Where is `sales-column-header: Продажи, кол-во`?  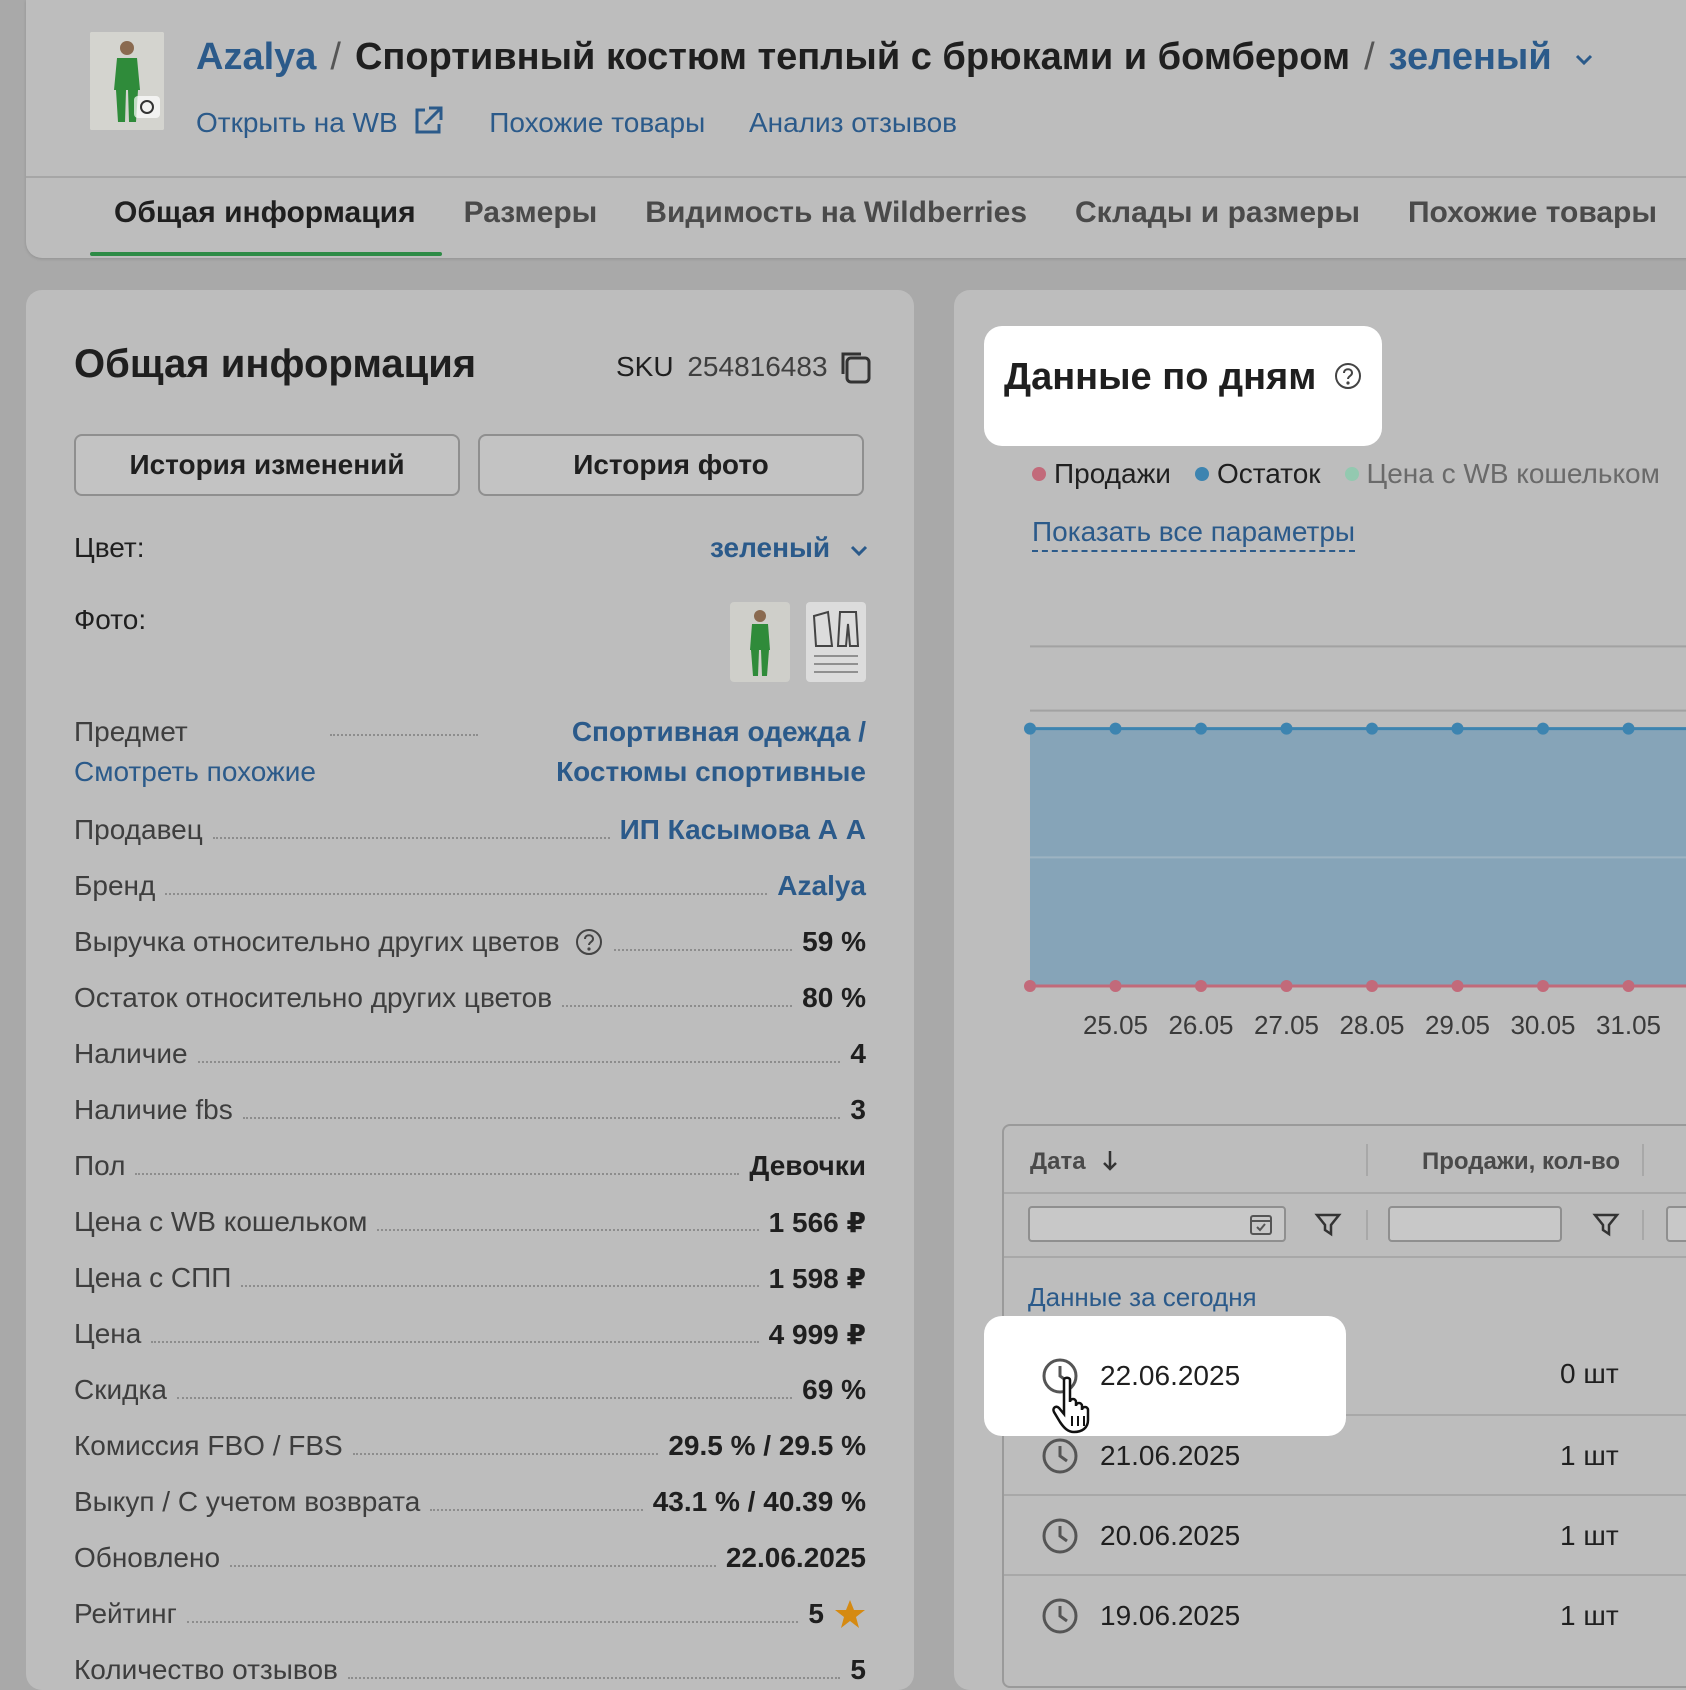
sales-column-header: Продажи, кол-во is located at coordinates (1521, 1162).